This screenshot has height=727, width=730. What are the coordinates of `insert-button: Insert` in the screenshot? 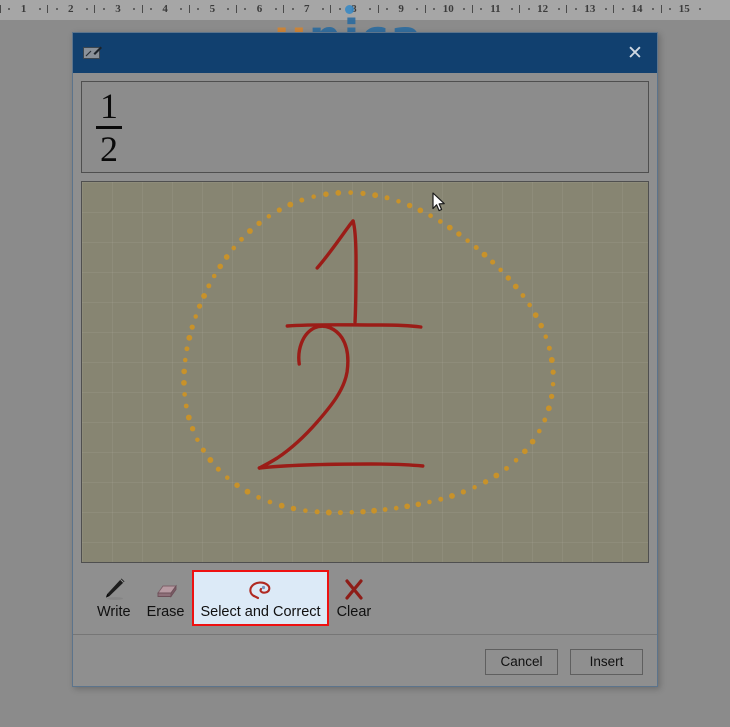 It's located at (606, 661).